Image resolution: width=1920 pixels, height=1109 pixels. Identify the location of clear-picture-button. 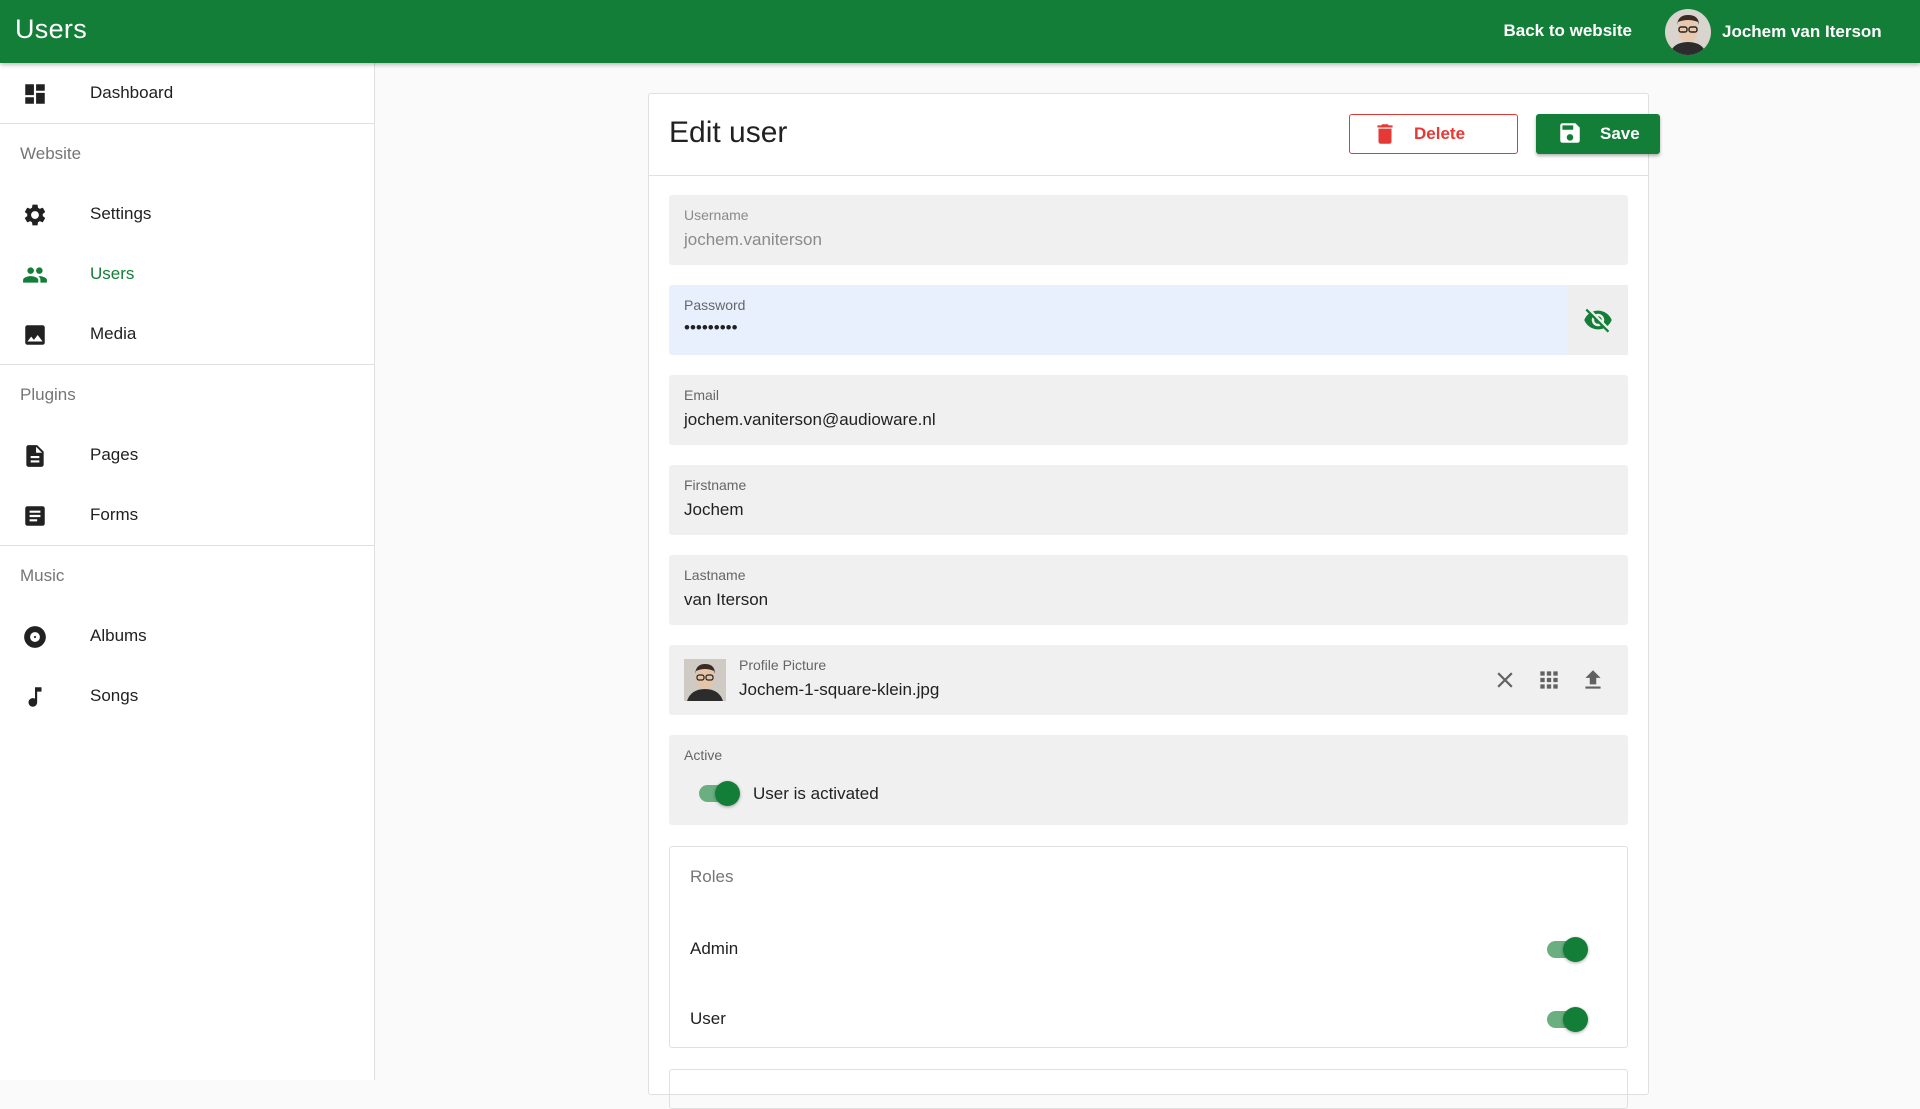
(1505, 680).